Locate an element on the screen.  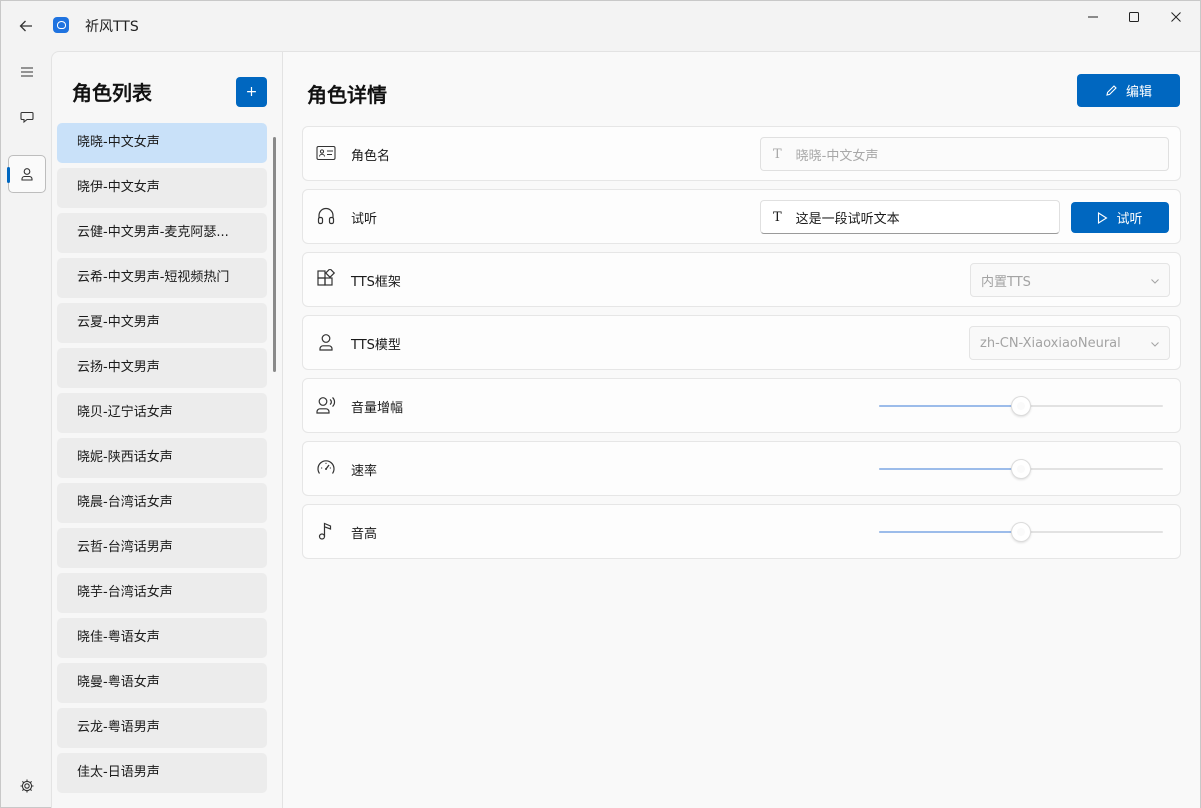
rate-row: 速率 is located at coordinates (741, 468).